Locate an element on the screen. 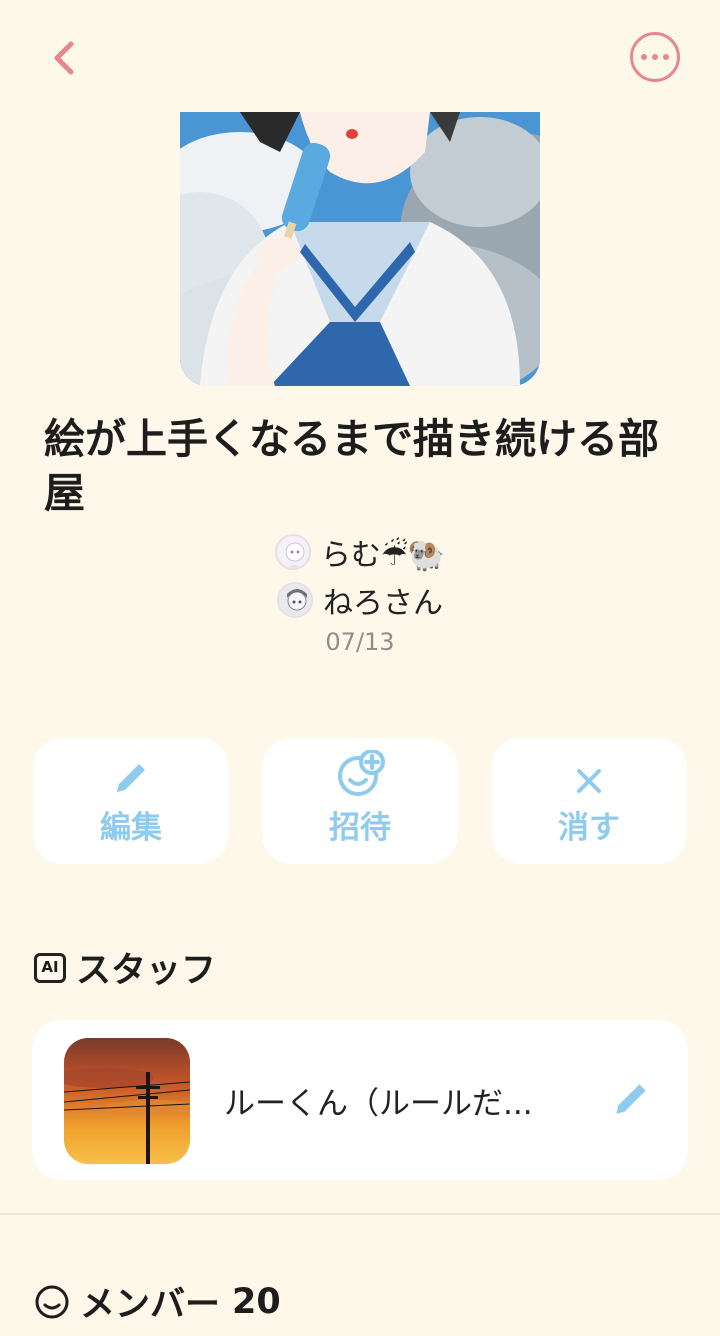 This screenshot has width=720, height=1336. more-options-button is located at coordinates (655, 57).